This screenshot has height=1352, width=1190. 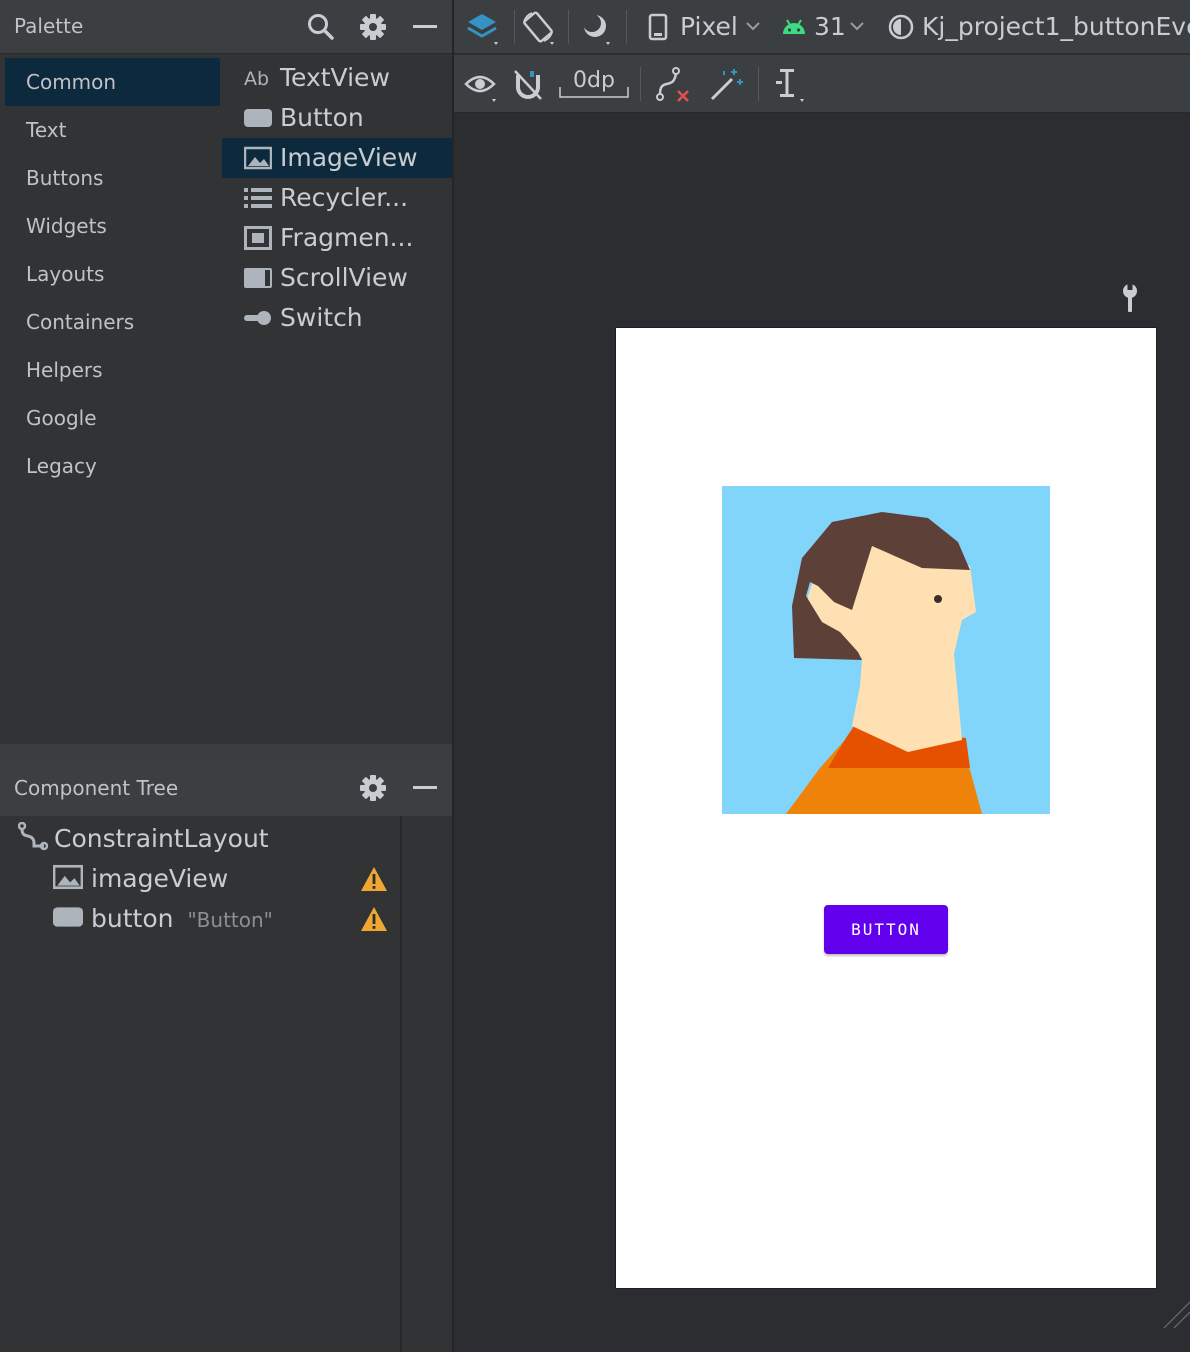 What do you see at coordinates (160, 878) in the screenshot?
I see `tree-node-label: imageView` at bounding box center [160, 878].